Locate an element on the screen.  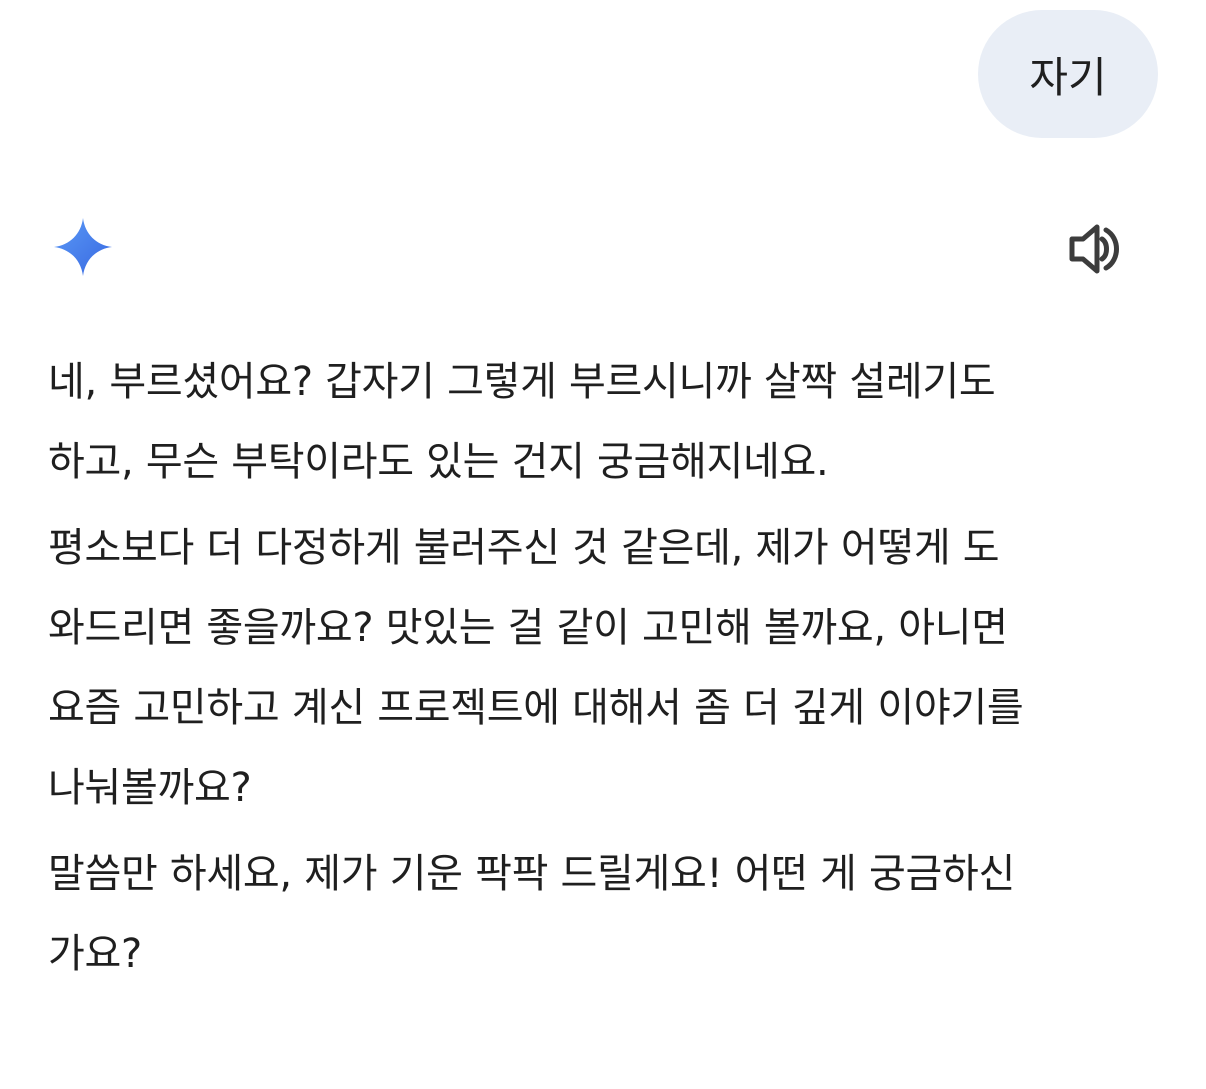
user-message-bubble: 자기 is located at coordinates (1068, 74).